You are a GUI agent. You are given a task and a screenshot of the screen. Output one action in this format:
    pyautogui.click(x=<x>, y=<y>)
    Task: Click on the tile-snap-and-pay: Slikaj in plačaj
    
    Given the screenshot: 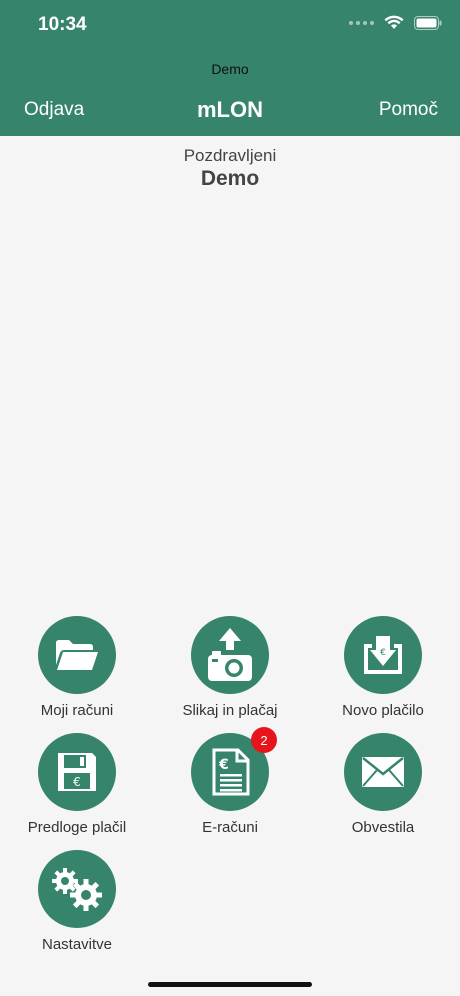 What is the action you would take?
    pyautogui.click(x=230, y=667)
    